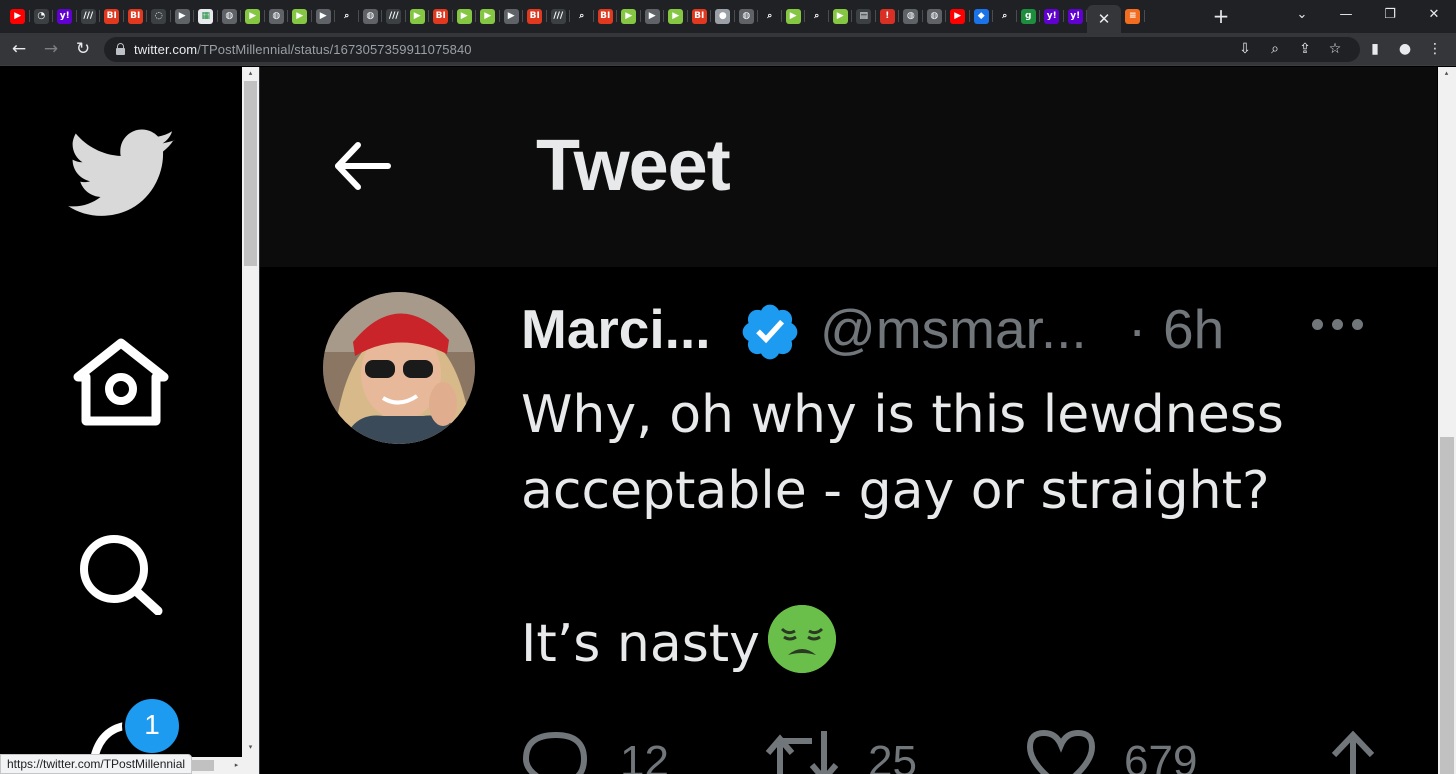 This screenshot has height=774, width=1456. Describe the element at coordinates (399, 368) in the screenshot. I see `avatar` at that location.